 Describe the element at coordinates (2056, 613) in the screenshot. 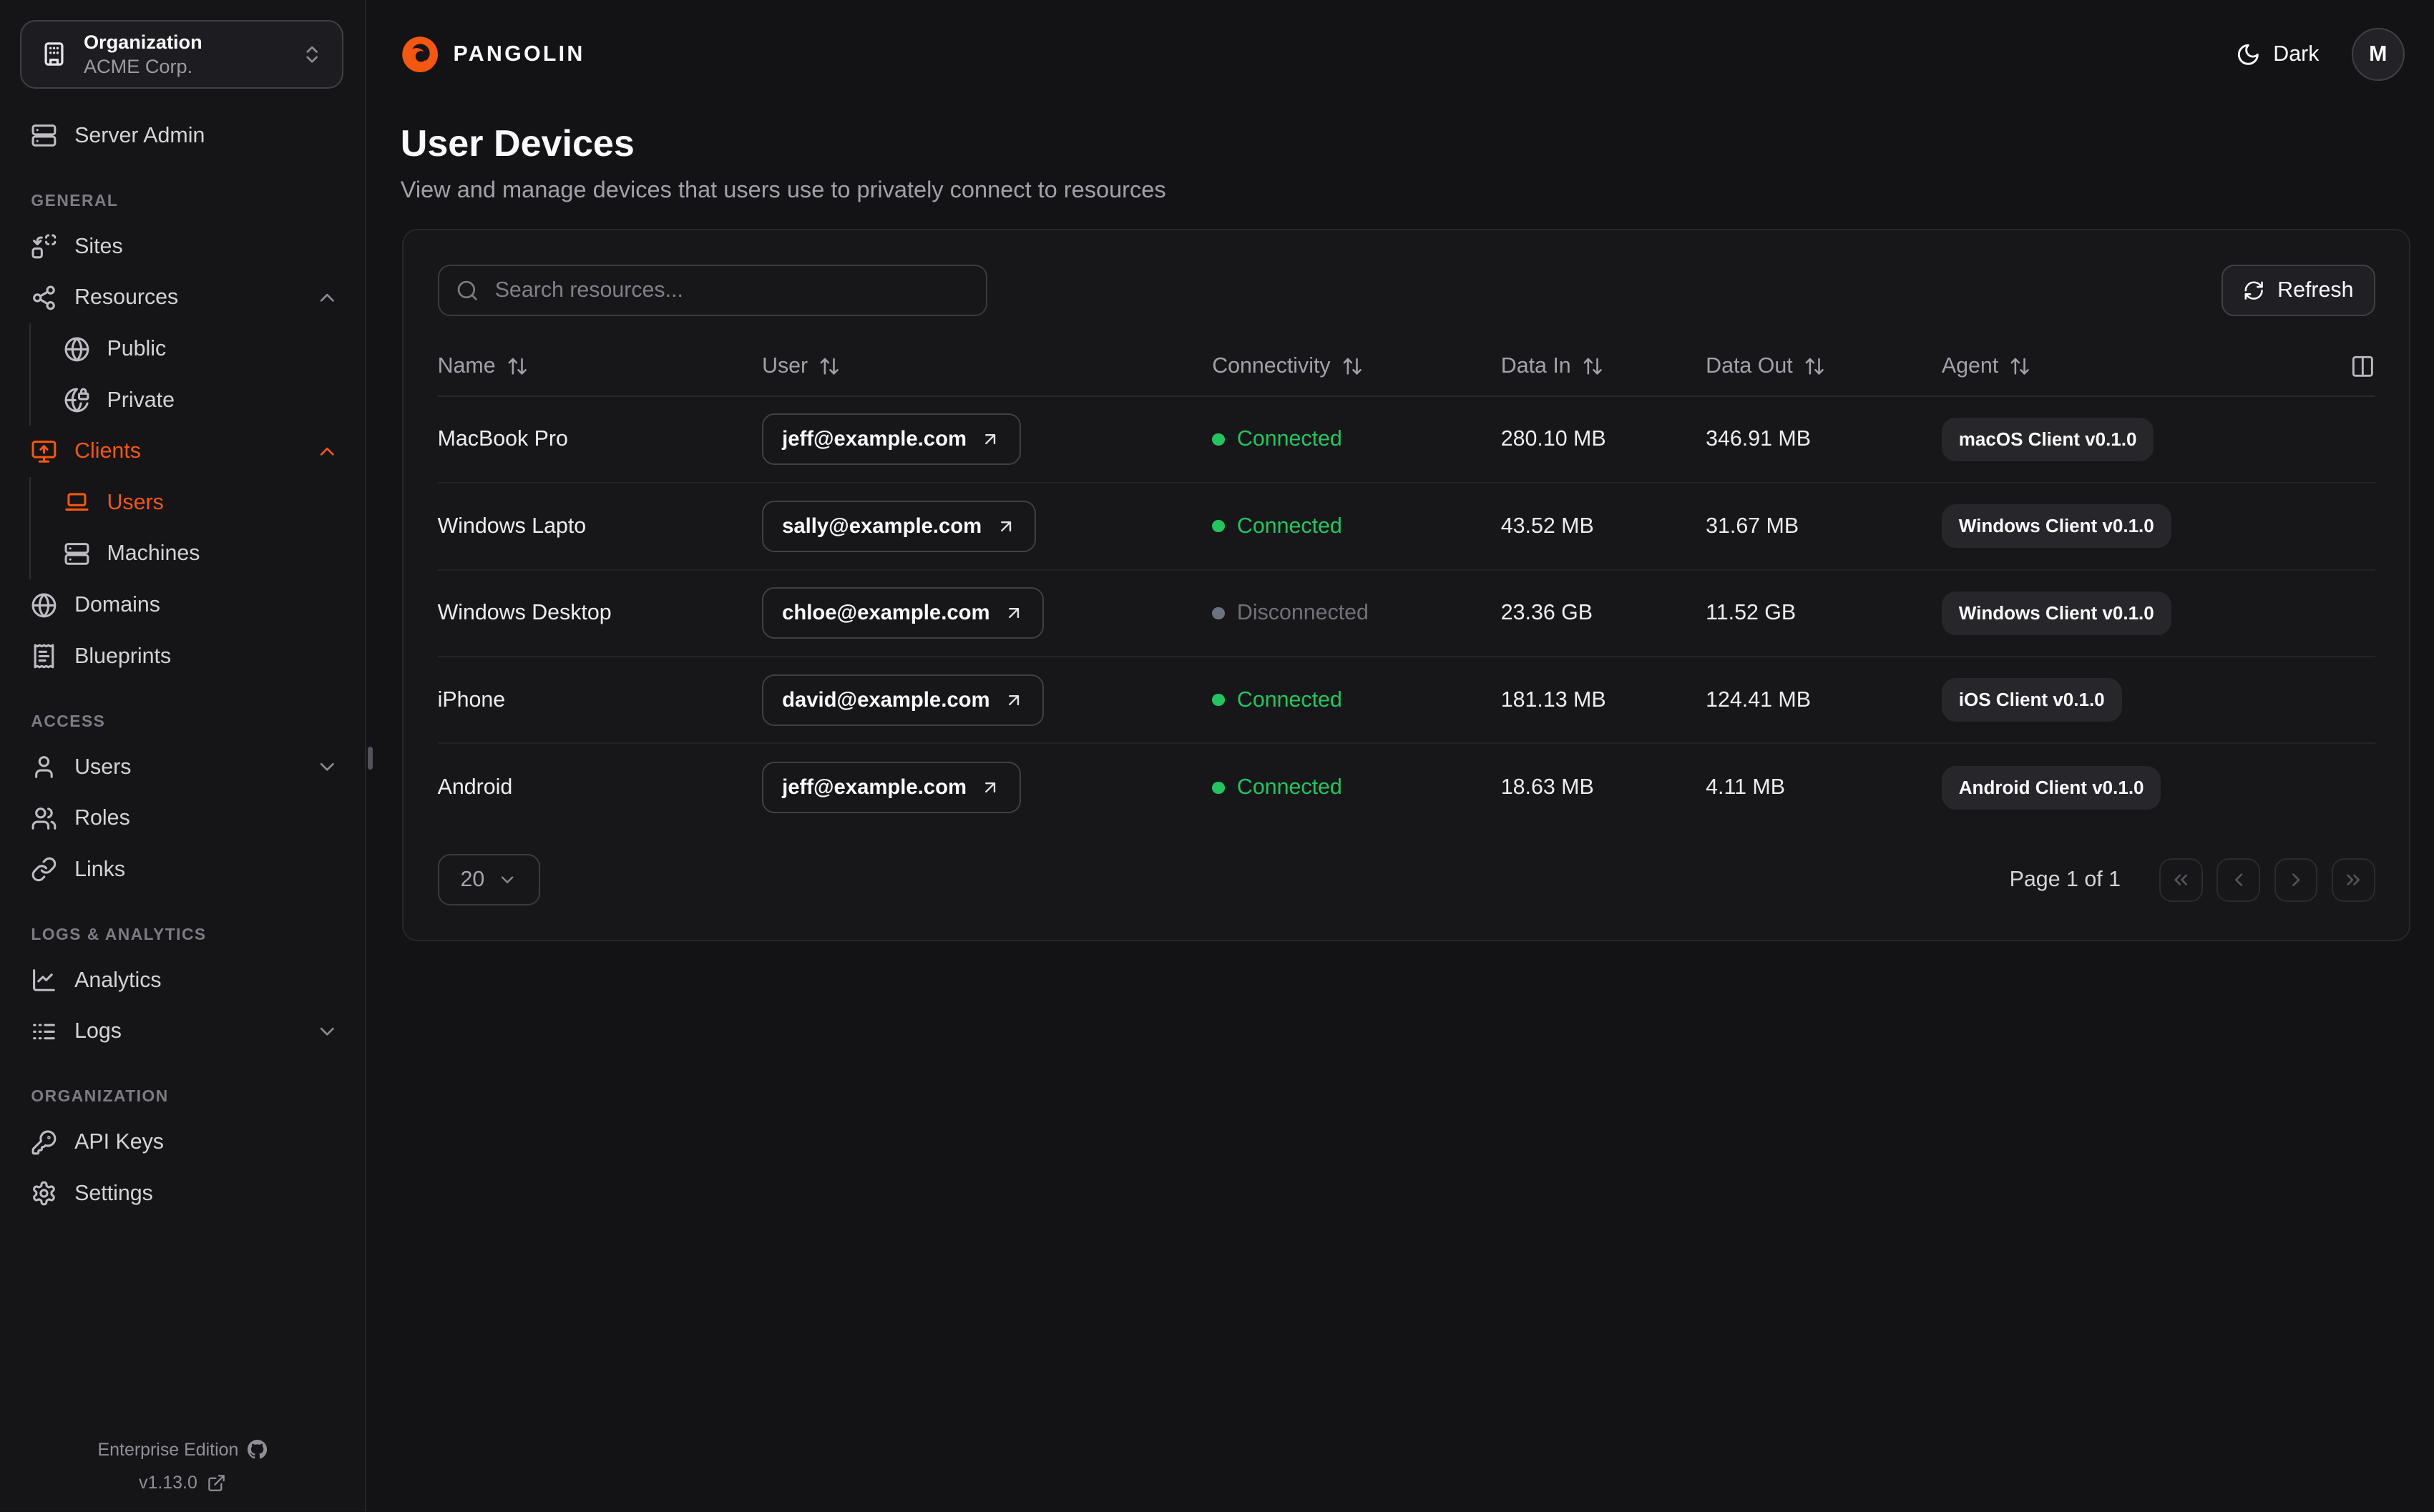

I see `agent-badge: Windows Client v0.1.0` at that location.